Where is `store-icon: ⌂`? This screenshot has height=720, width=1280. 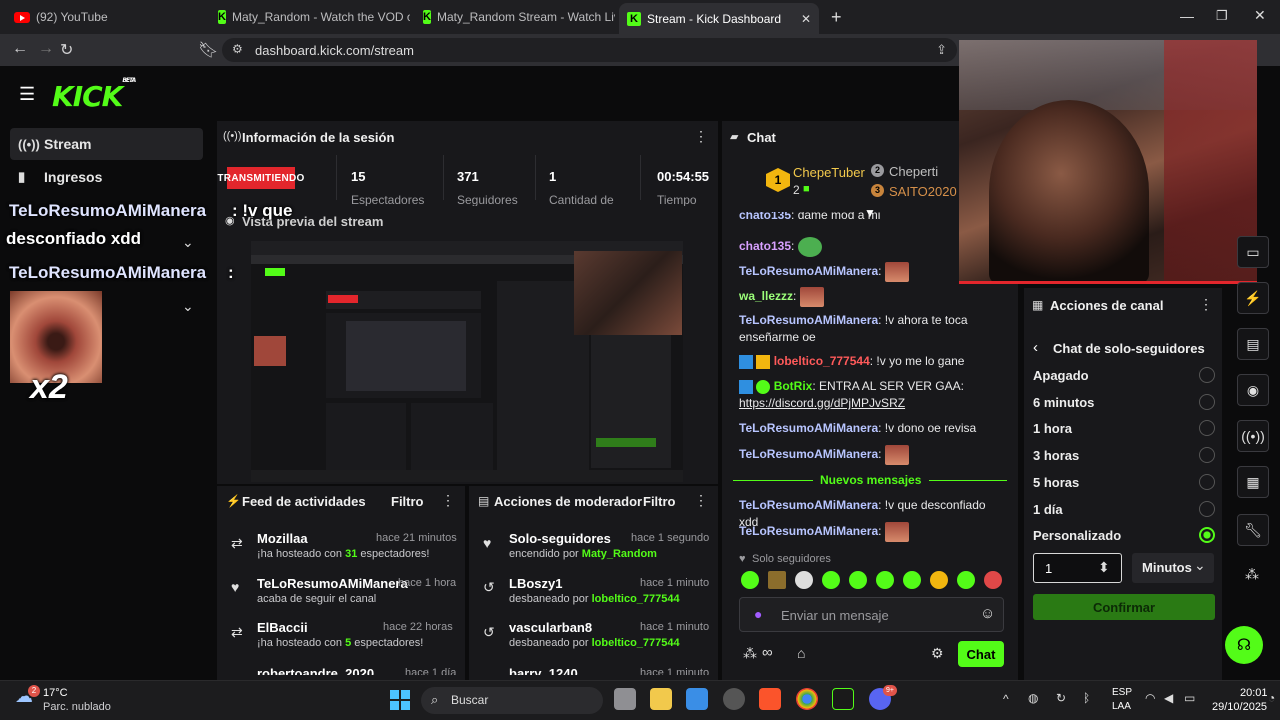 store-icon: ⌂ is located at coordinates (801, 653).